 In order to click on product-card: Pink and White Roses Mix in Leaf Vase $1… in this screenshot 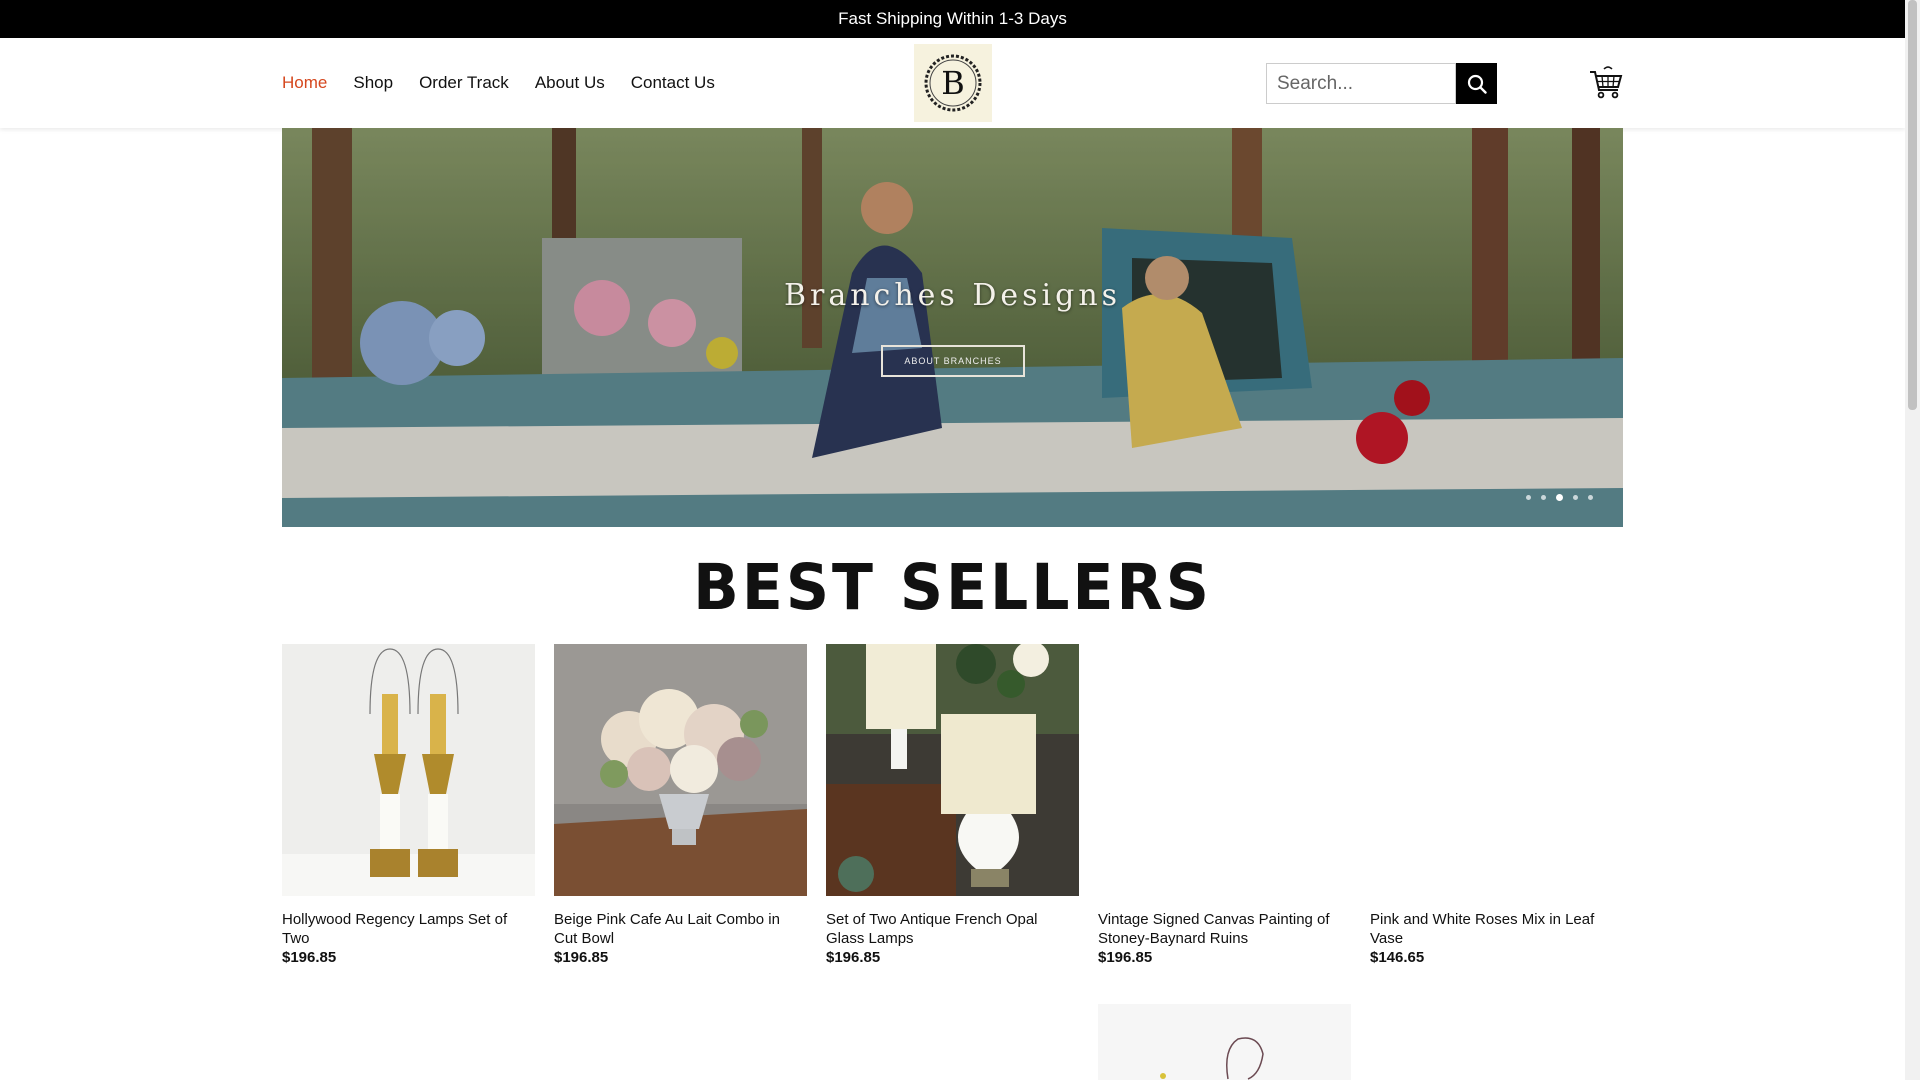, I will do `click(1496, 805)`.